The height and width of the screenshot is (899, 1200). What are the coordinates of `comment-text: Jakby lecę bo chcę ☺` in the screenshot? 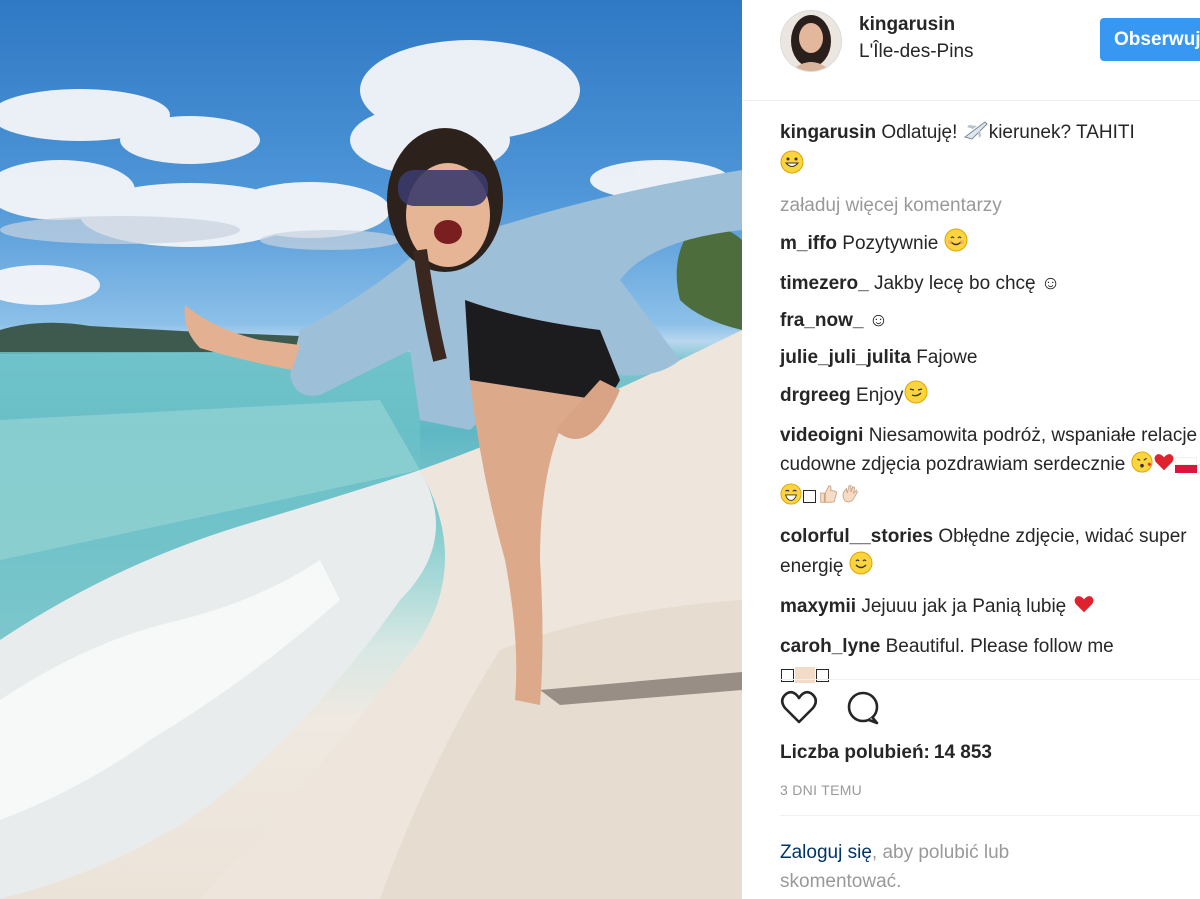 It's located at (967, 283).